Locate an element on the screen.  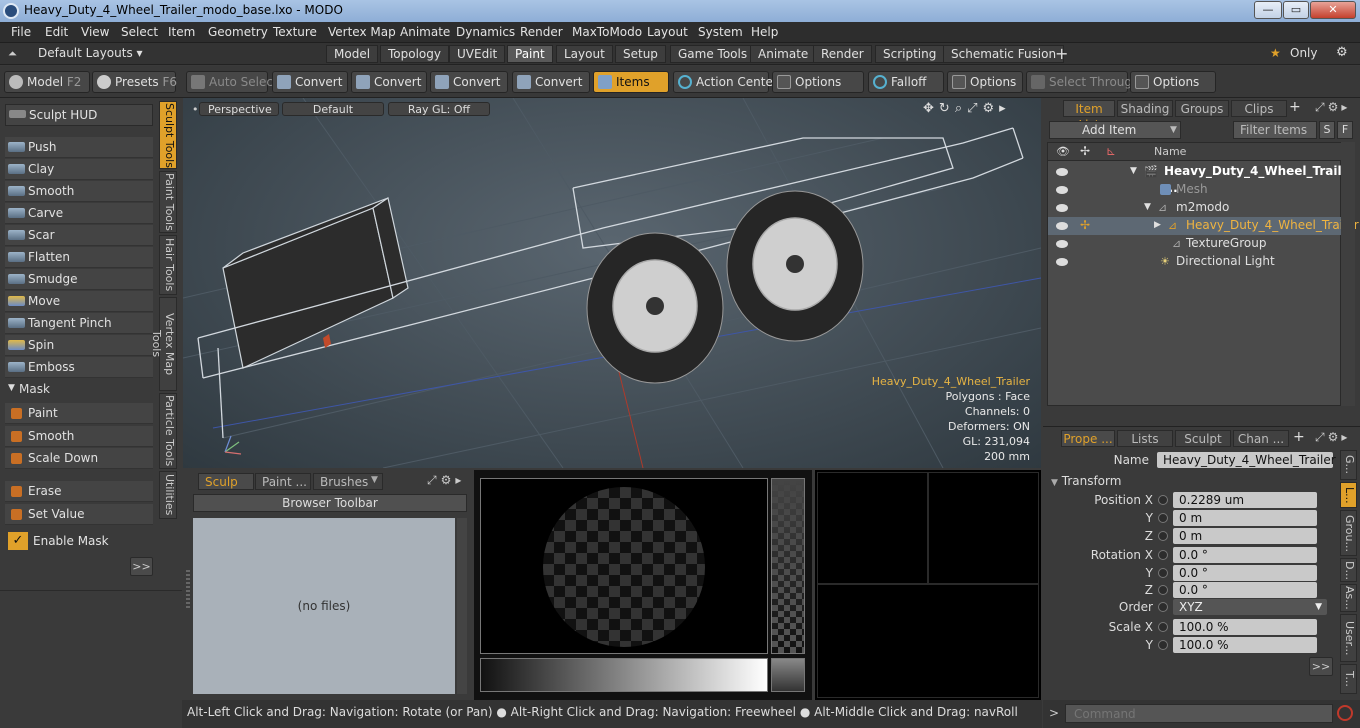
position-x-field: 0.2289 um is located at coordinates (1245, 500).